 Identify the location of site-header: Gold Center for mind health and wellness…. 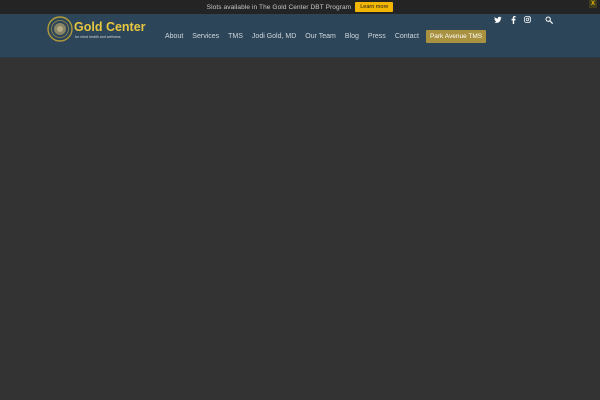
(300, 36).